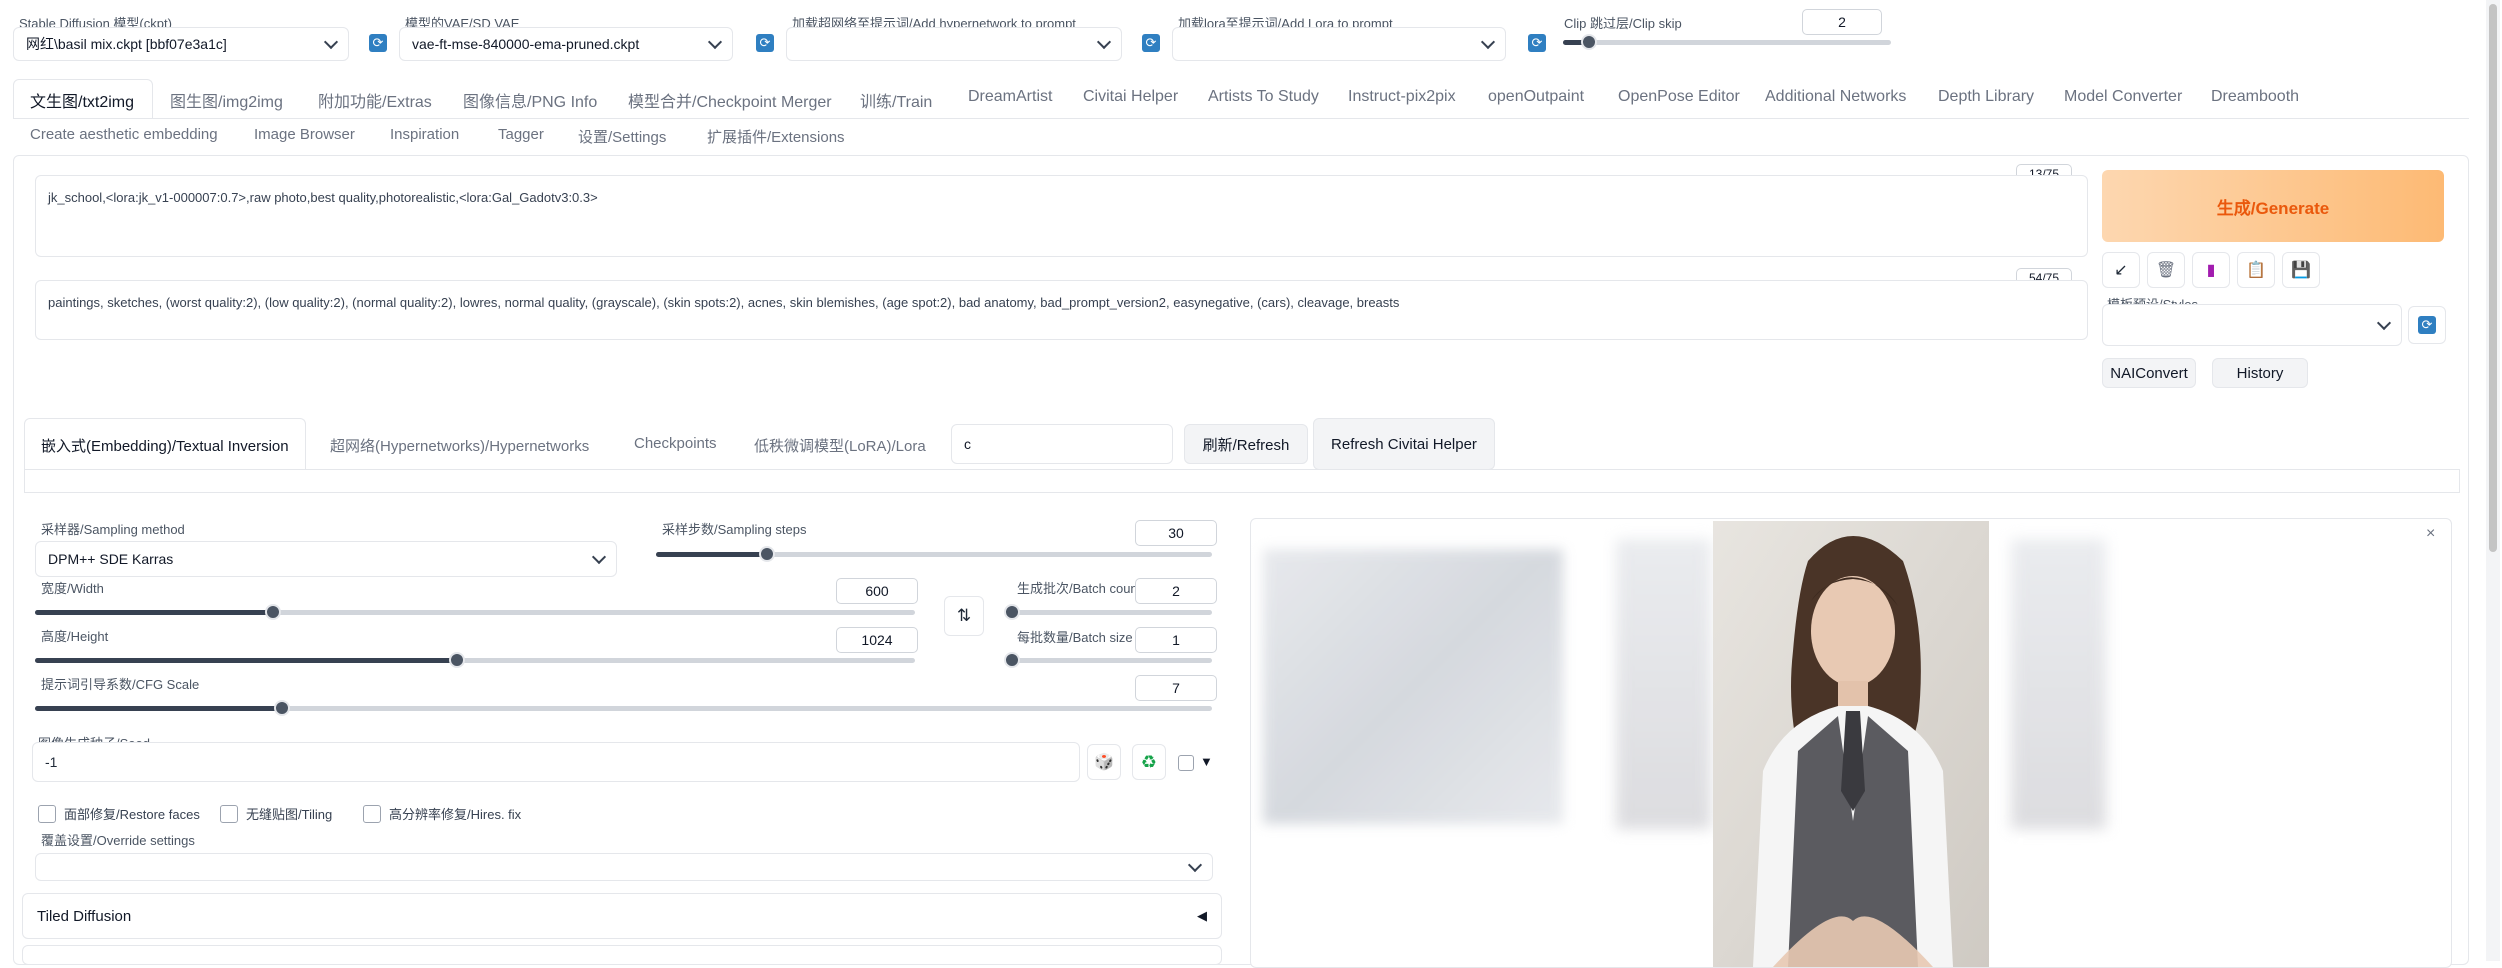 This screenshot has width=2502, height=968. Describe the element at coordinates (1536, 97) in the screenshot. I see `tab-openoutpaint: openOutpaint` at that location.